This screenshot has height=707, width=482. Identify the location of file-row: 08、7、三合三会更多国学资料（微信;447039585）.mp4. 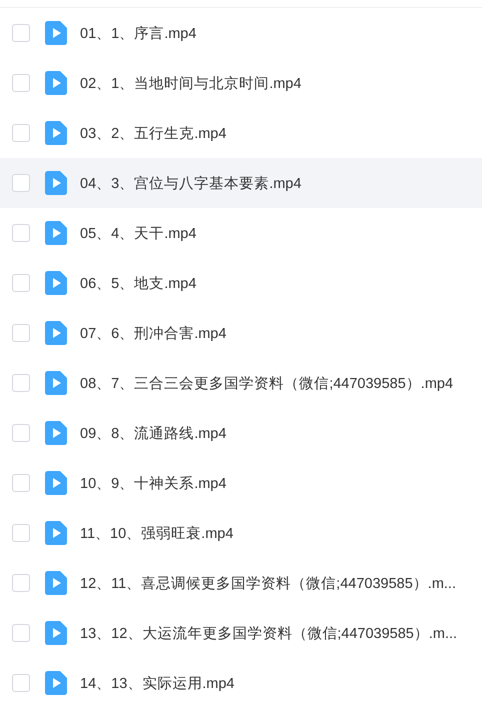
(241, 383).